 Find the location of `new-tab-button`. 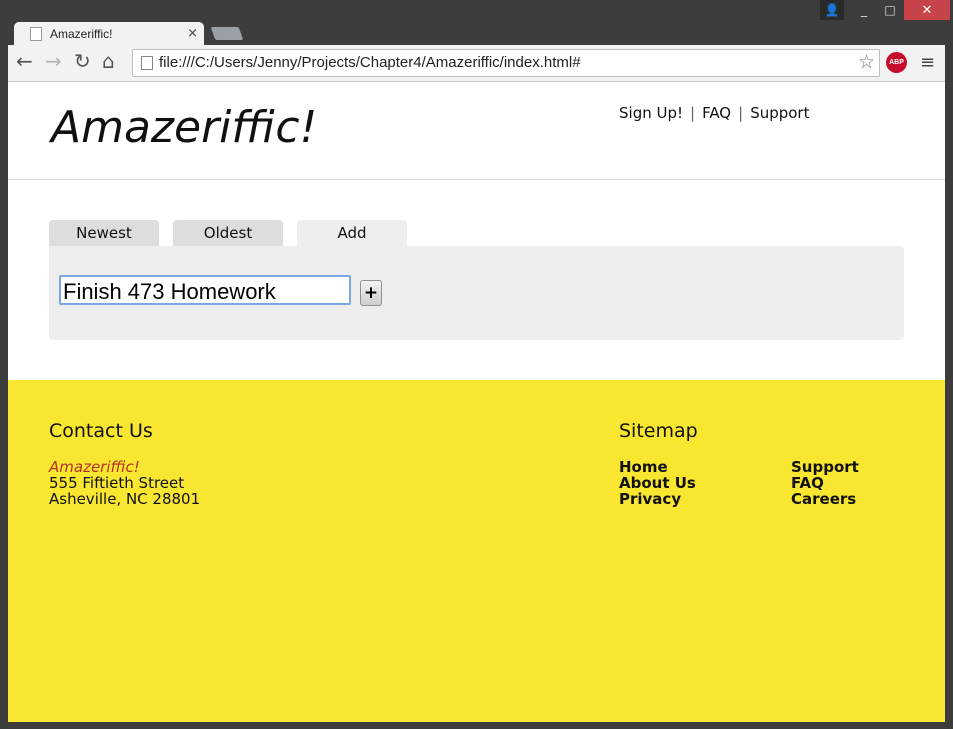

new-tab-button is located at coordinates (227, 33).